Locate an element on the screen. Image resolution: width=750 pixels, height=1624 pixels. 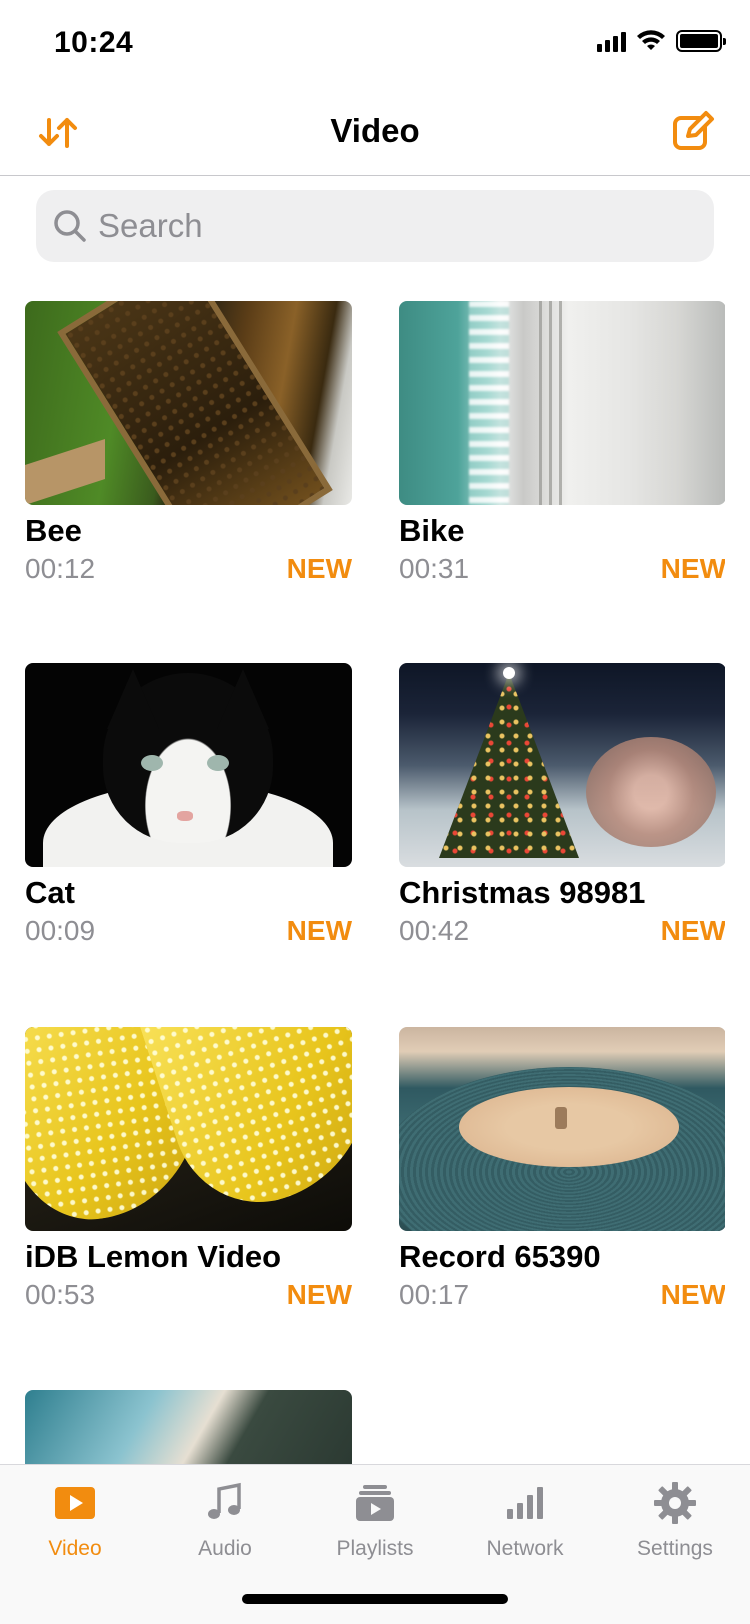
video-duration: 00:31 is located at coordinates (434, 568).